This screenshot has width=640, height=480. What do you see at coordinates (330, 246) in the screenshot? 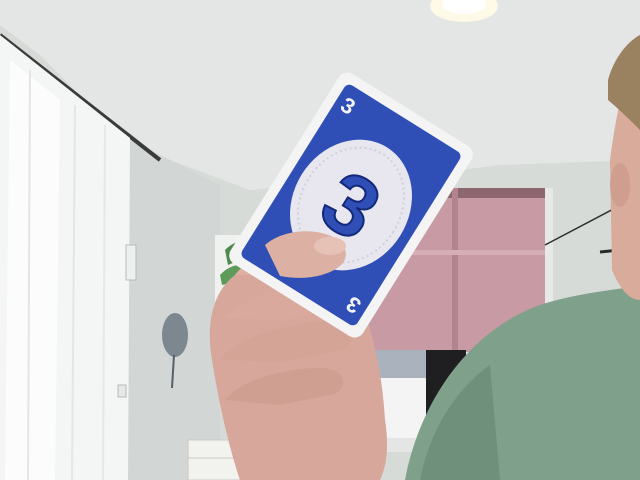
I see `thumbnail` at bounding box center [330, 246].